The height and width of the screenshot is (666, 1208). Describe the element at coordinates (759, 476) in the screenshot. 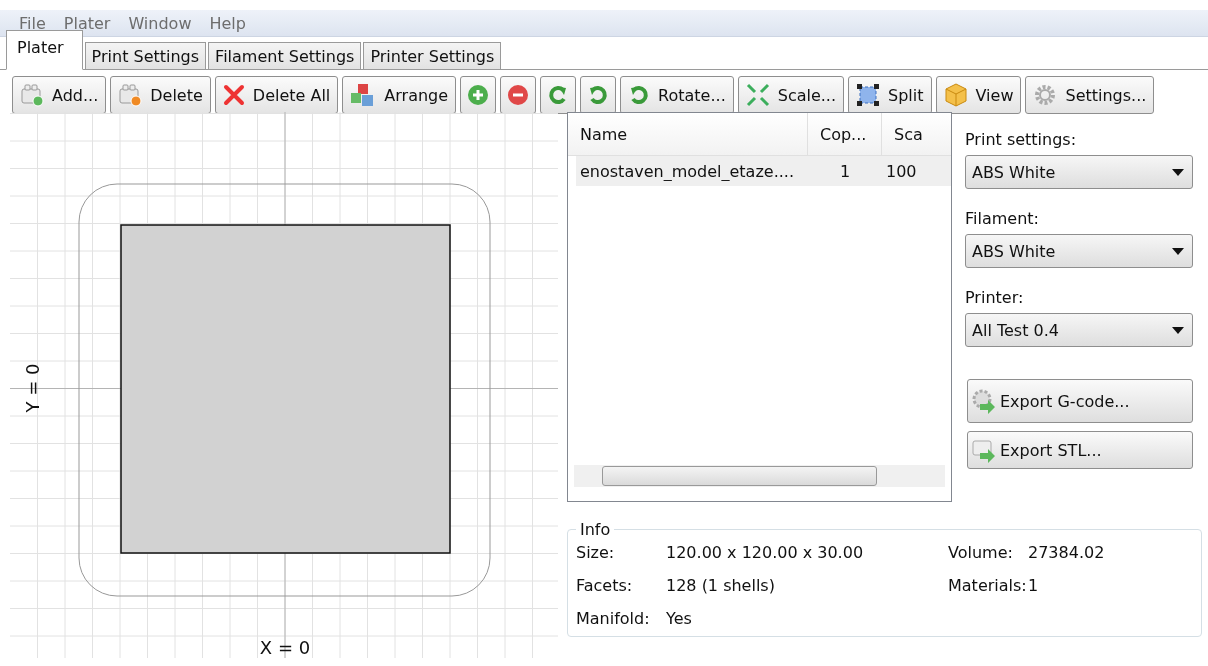

I see `horizontal-scrollbar` at that location.